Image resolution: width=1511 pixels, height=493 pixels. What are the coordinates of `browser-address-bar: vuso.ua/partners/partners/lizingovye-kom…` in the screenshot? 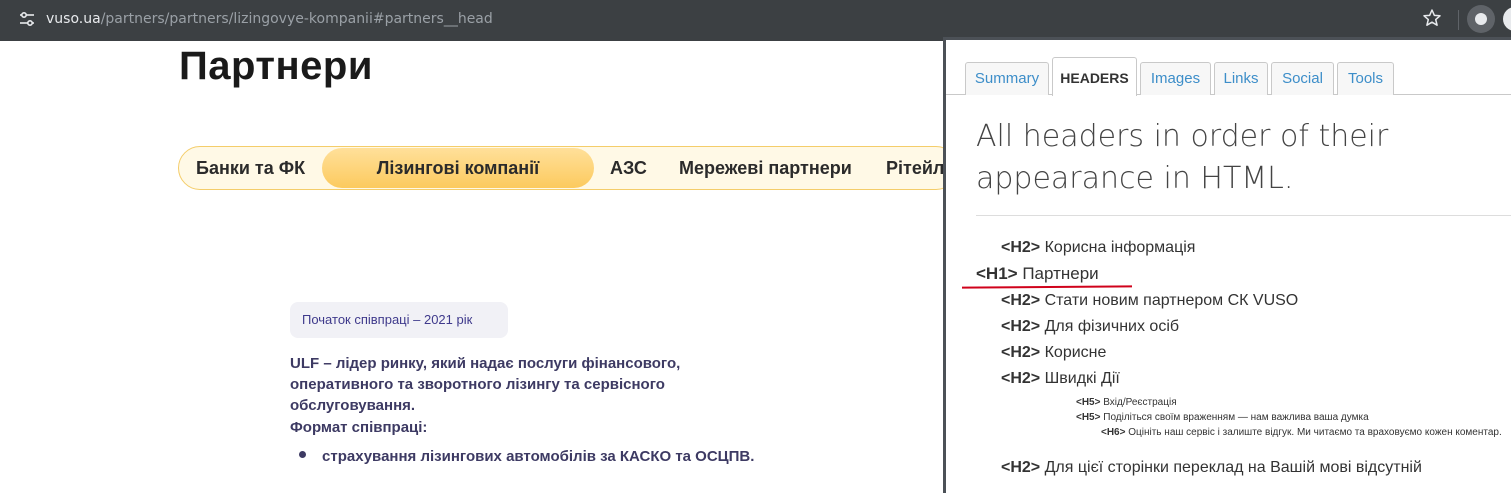 It's located at (755, 20).